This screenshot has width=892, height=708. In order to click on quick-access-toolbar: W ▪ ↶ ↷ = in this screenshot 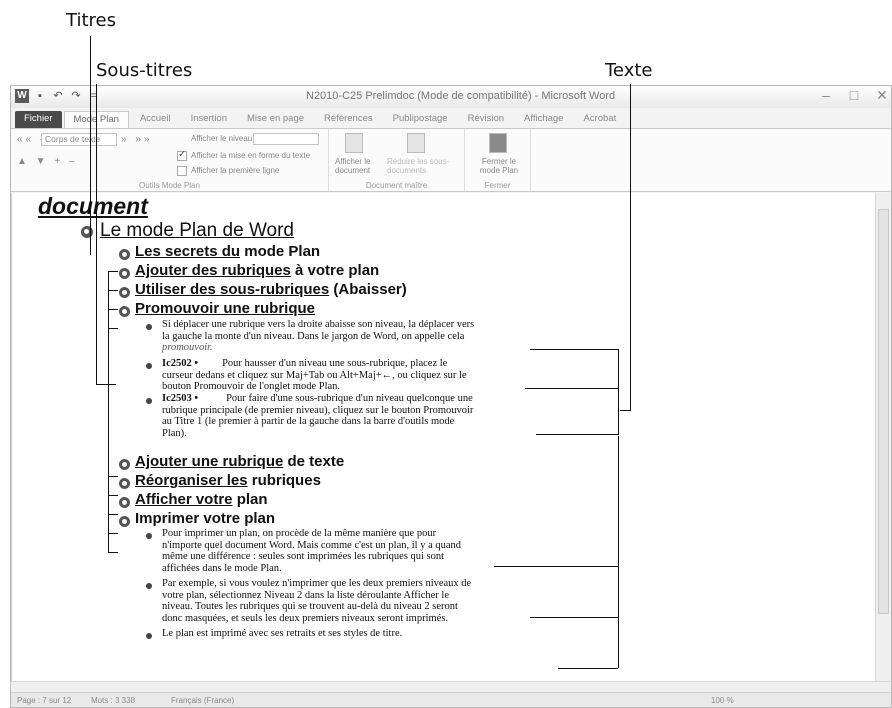, I will do `click(58, 96)`.